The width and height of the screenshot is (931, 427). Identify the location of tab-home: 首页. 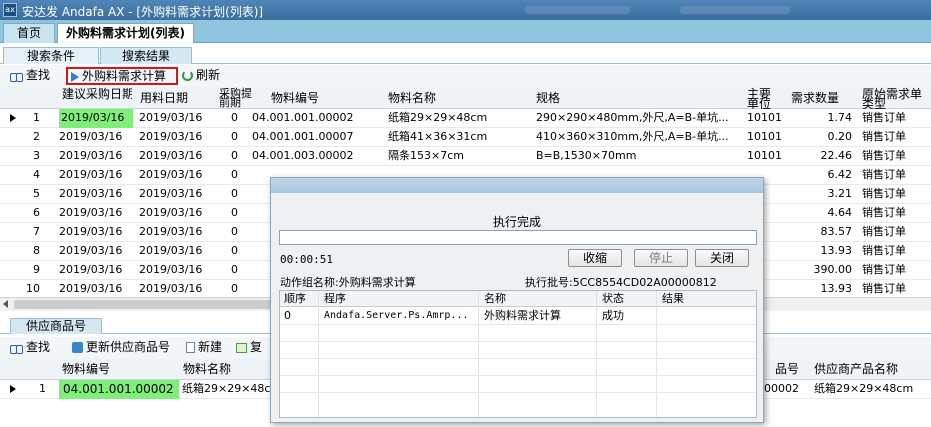
(29, 33).